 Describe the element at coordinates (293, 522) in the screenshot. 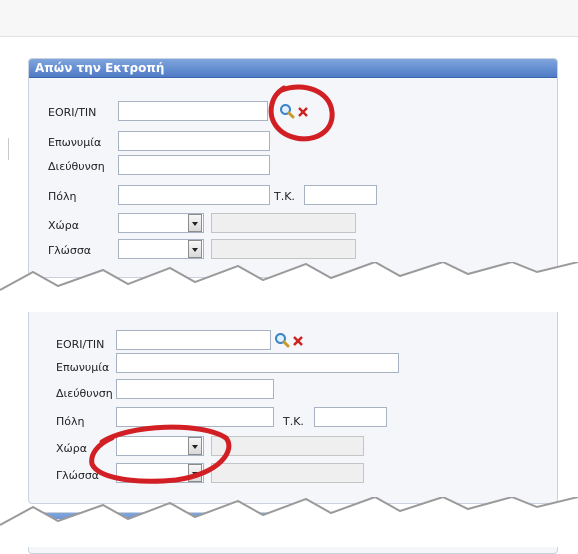

I see `carriers-panel-title: Μεταφορέας ( S0 )` at that location.